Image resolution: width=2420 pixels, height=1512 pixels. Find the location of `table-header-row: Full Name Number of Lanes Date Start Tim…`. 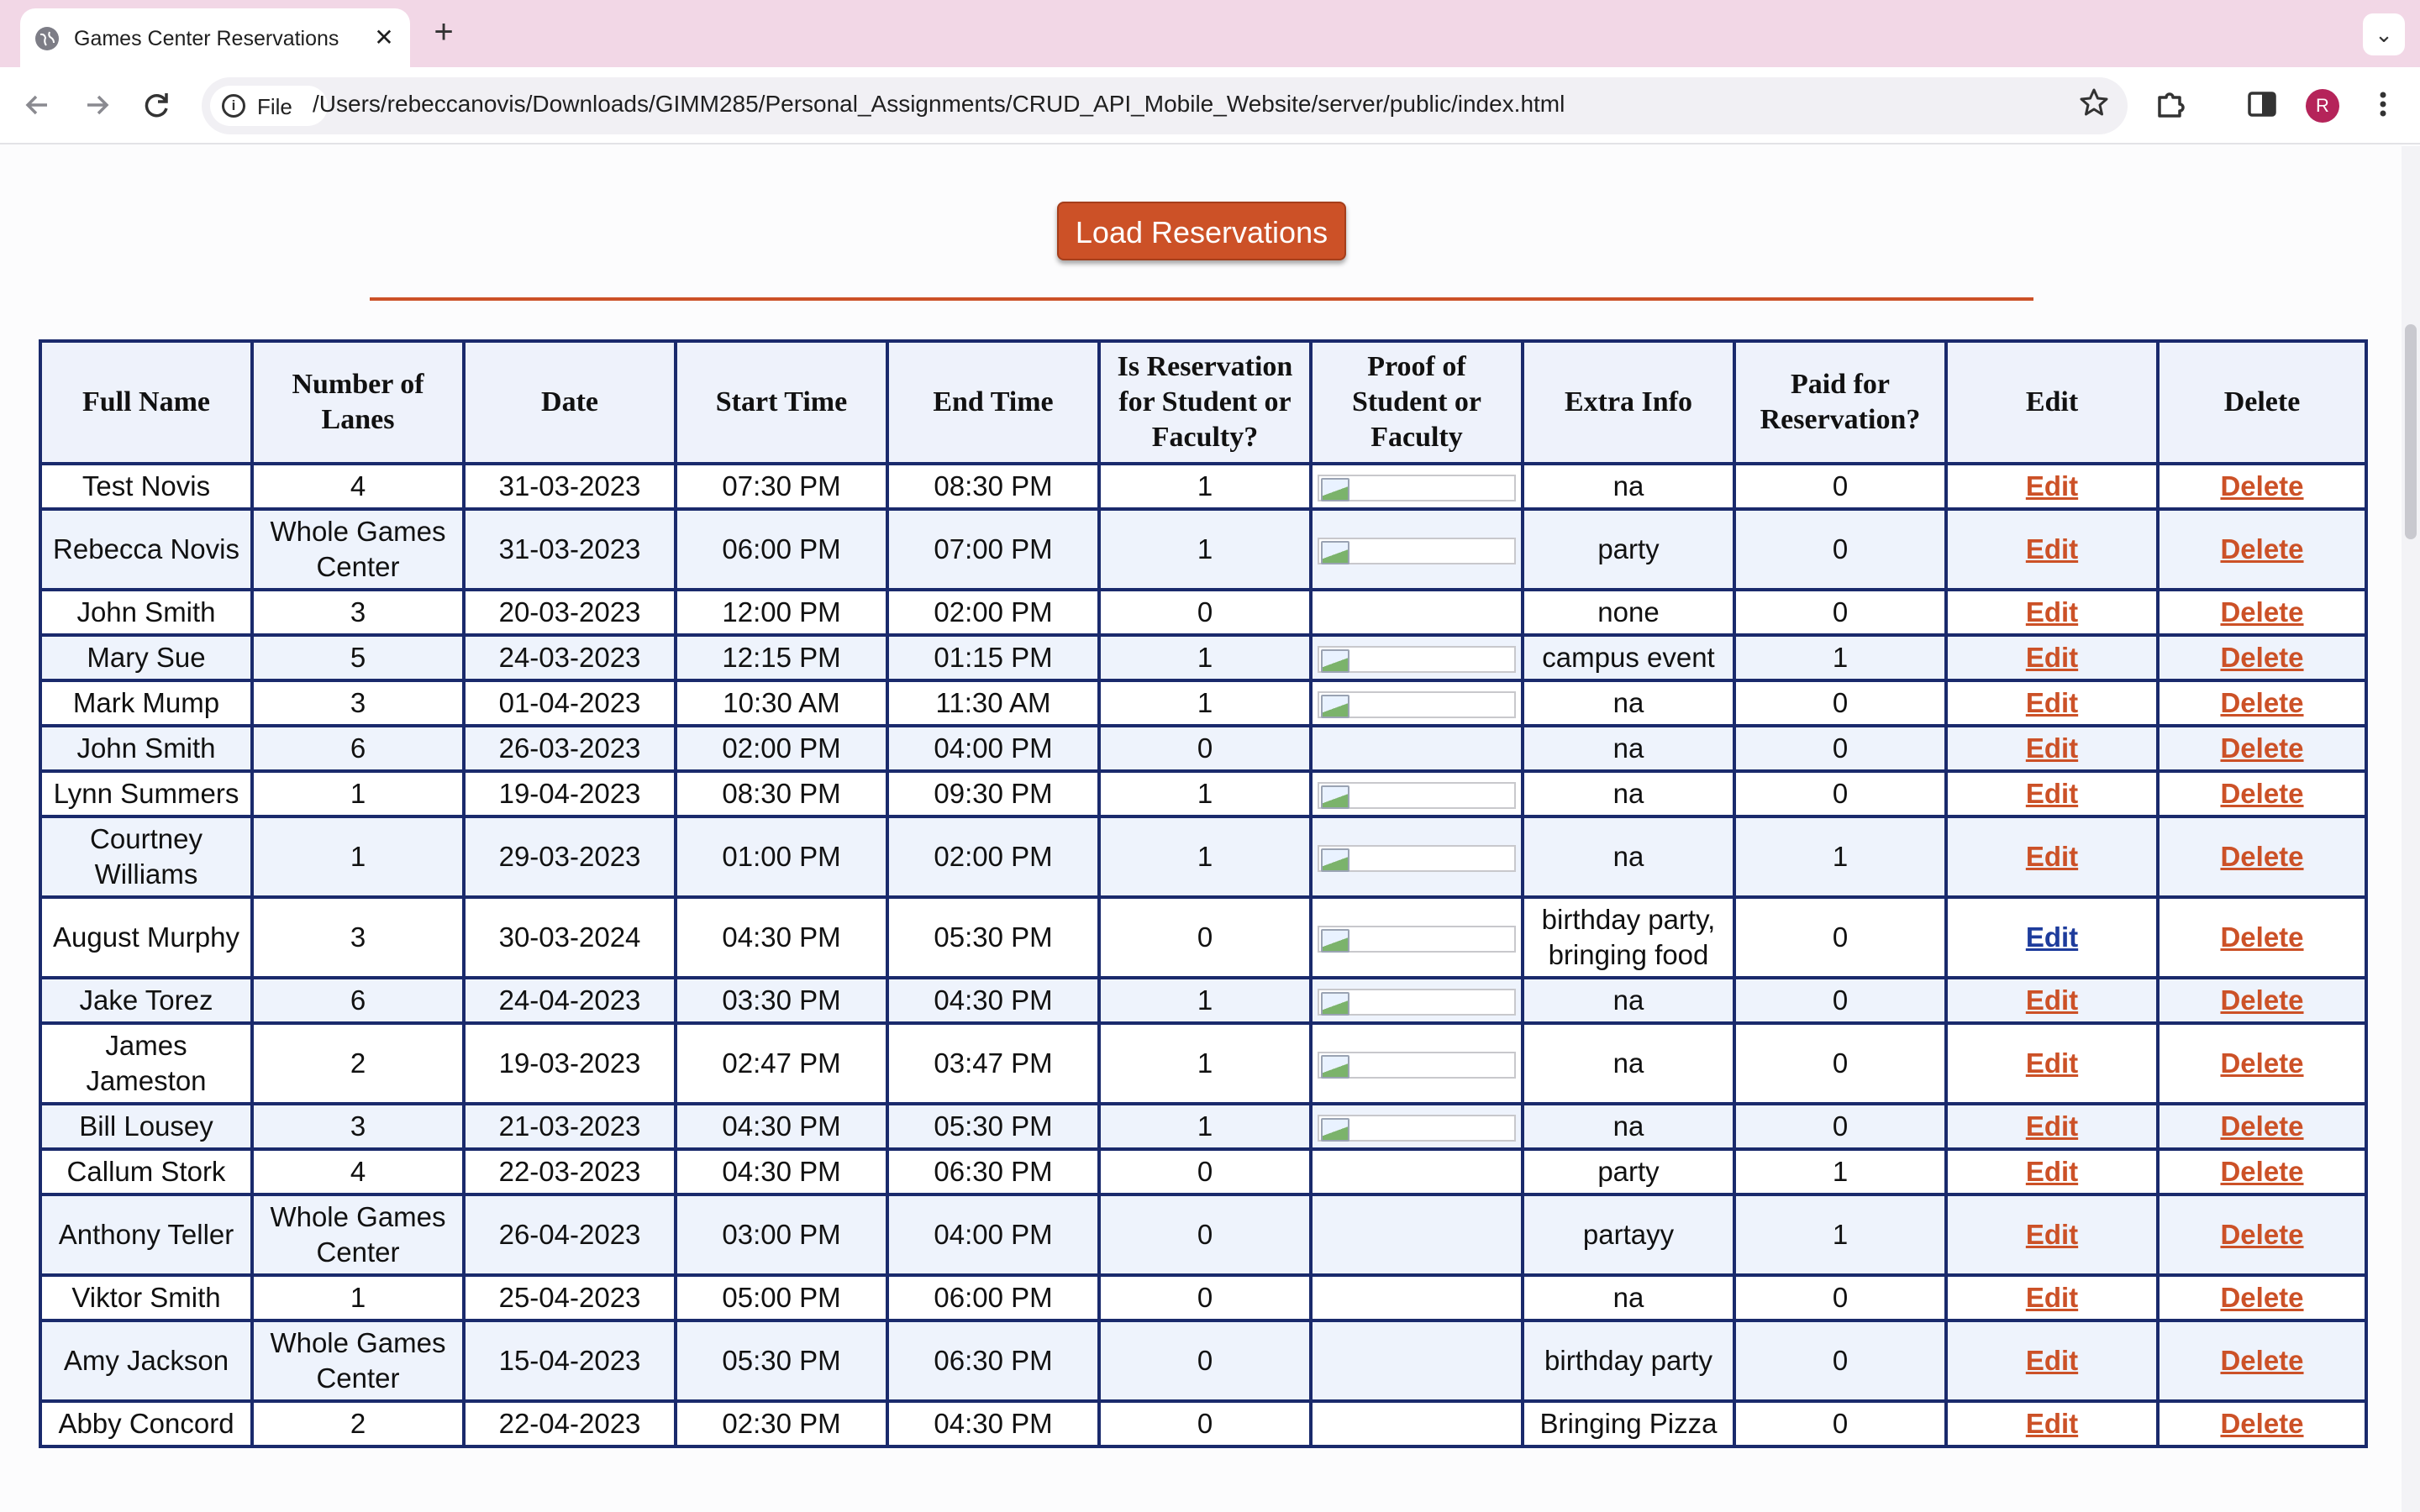

table-header-row: Full Name Number of Lanes Date Start Tim… is located at coordinates (1203, 402).